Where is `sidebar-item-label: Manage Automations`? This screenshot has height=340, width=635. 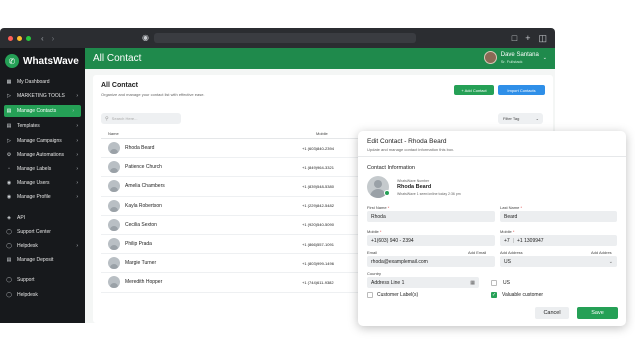 sidebar-item-label: Manage Automations is located at coordinates (40, 154).